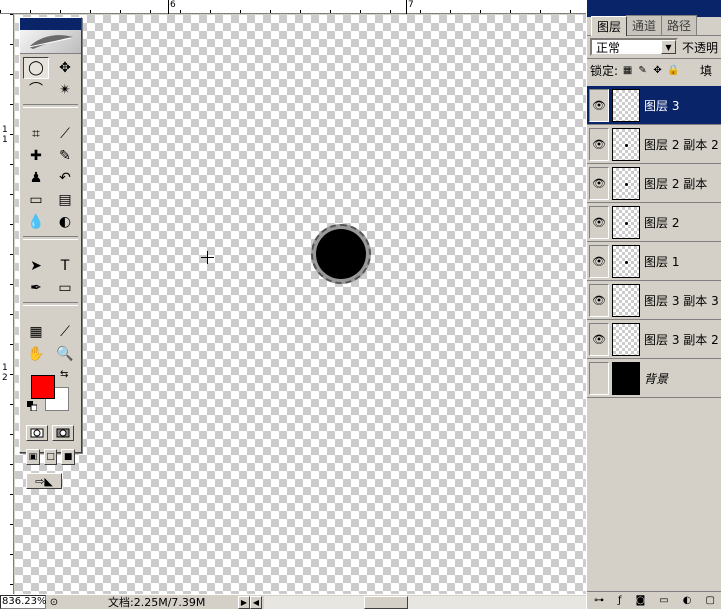  I want to click on shape-tool: ▭, so click(65, 288).